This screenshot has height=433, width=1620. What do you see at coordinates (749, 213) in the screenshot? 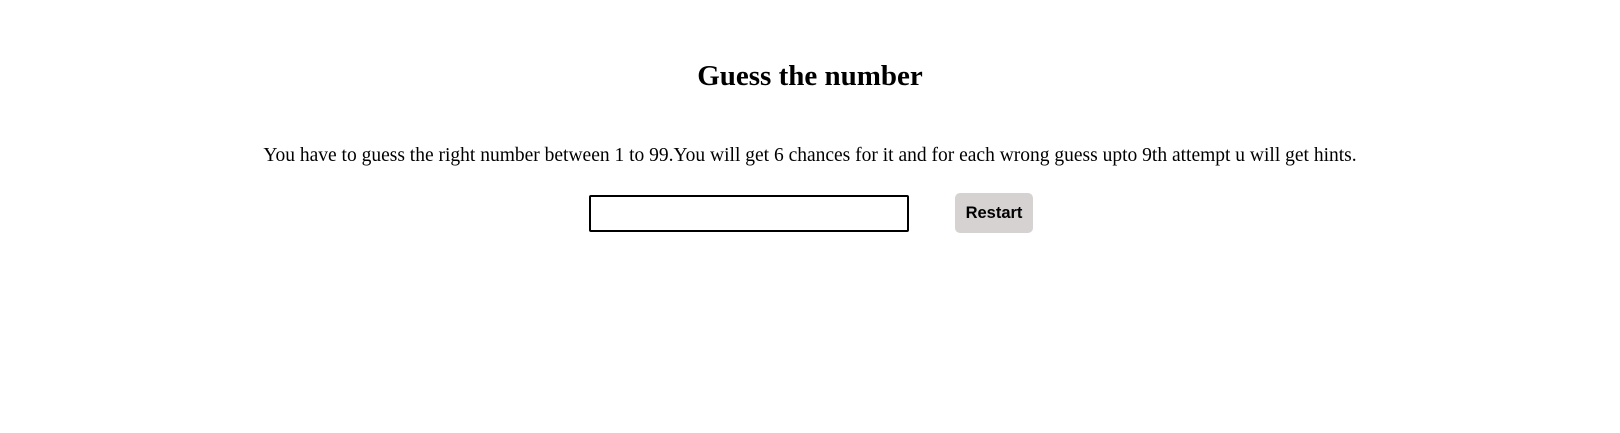
I see `guess-input` at bounding box center [749, 213].